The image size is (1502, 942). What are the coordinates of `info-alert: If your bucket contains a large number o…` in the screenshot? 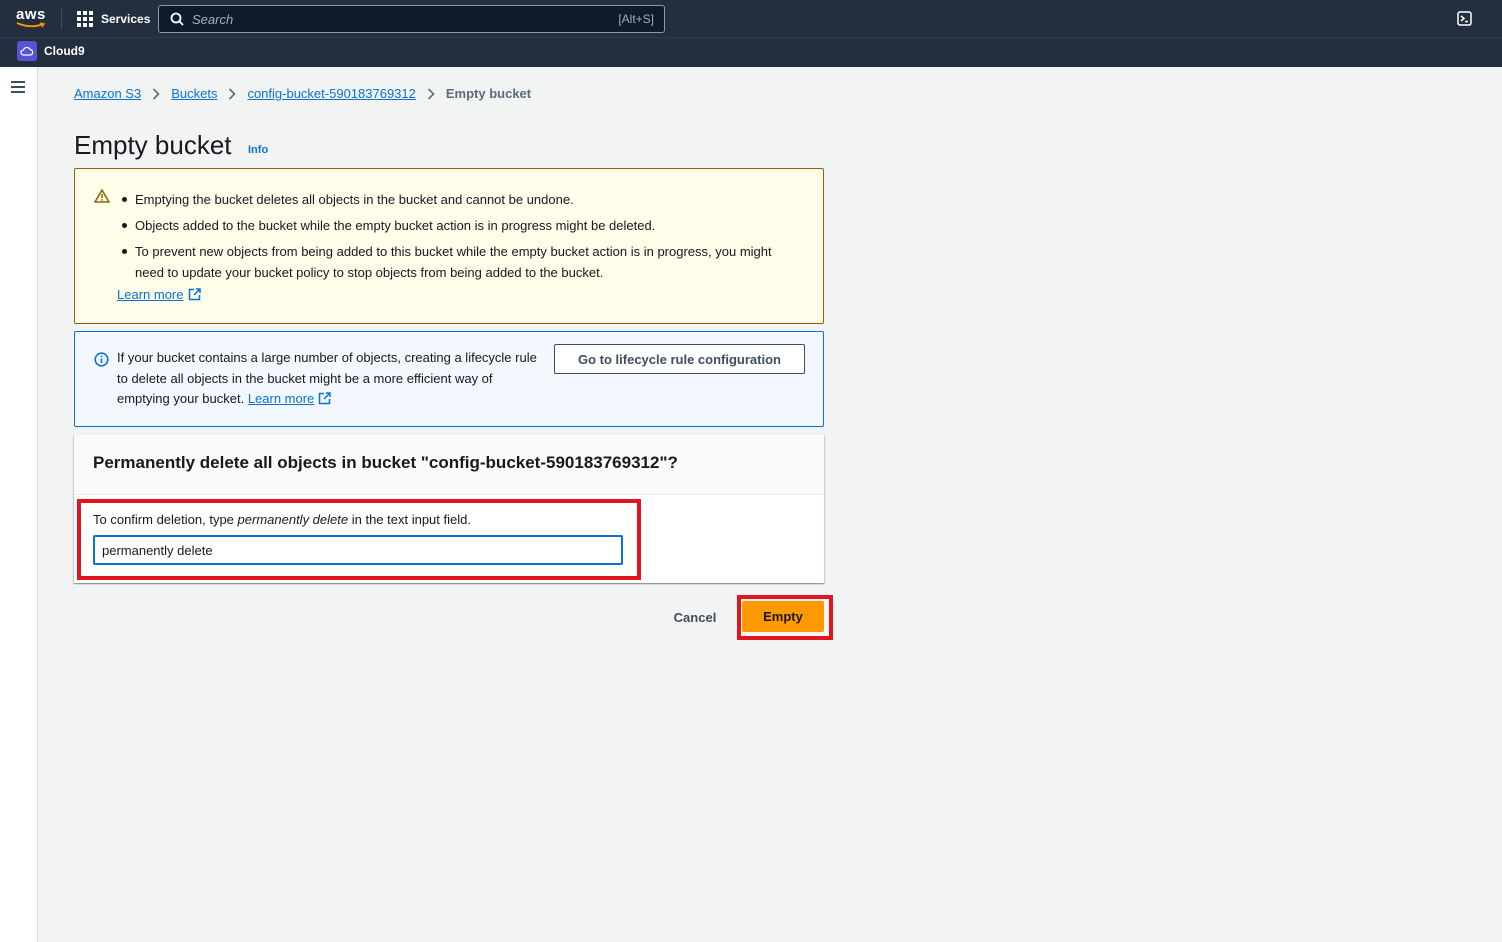 It's located at (449, 379).